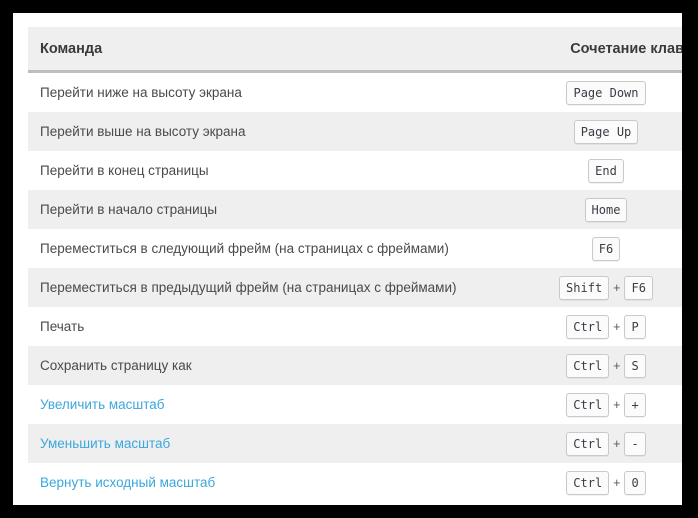 The height and width of the screenshot is (518, 698). Describe the element at coordinates (105, 443) in the screenshot. I see `command-link: Уменьшить масштаб` at that location.